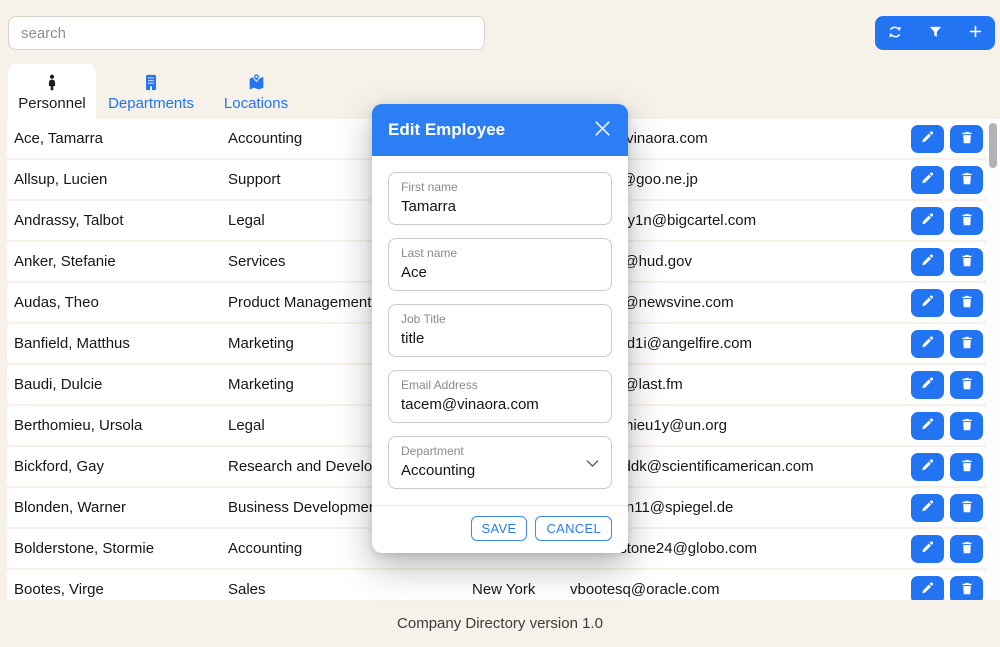 This screenshot has height=647, width=1000. I want to click on tab-personnel: Personnel, so click(52, 91).